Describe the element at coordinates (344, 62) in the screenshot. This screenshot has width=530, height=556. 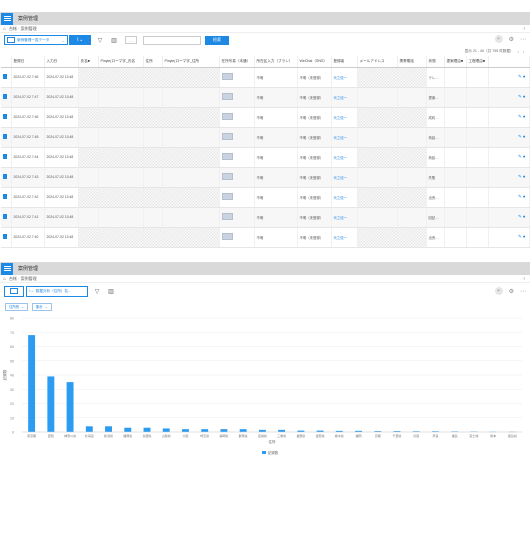
I see `column-header: 登録者` at that location.